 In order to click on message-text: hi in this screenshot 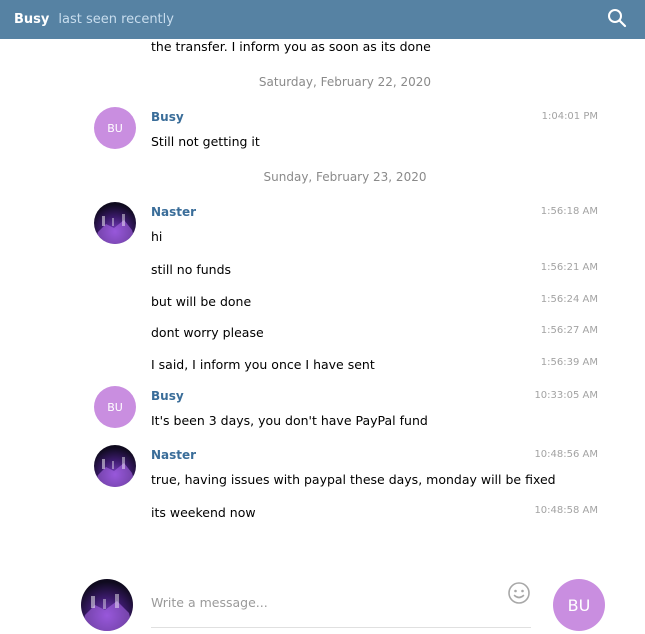, I will do `click(157, 236)`.